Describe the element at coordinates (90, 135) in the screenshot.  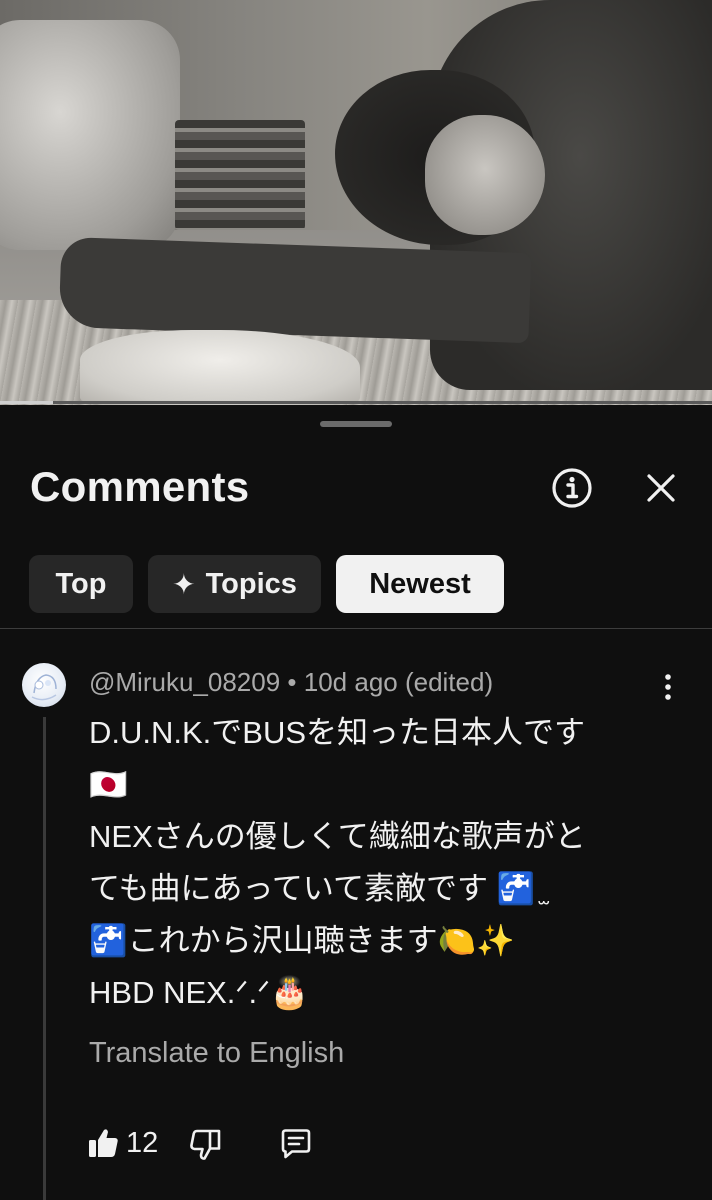
I see `video-frame-pillow` at that location.